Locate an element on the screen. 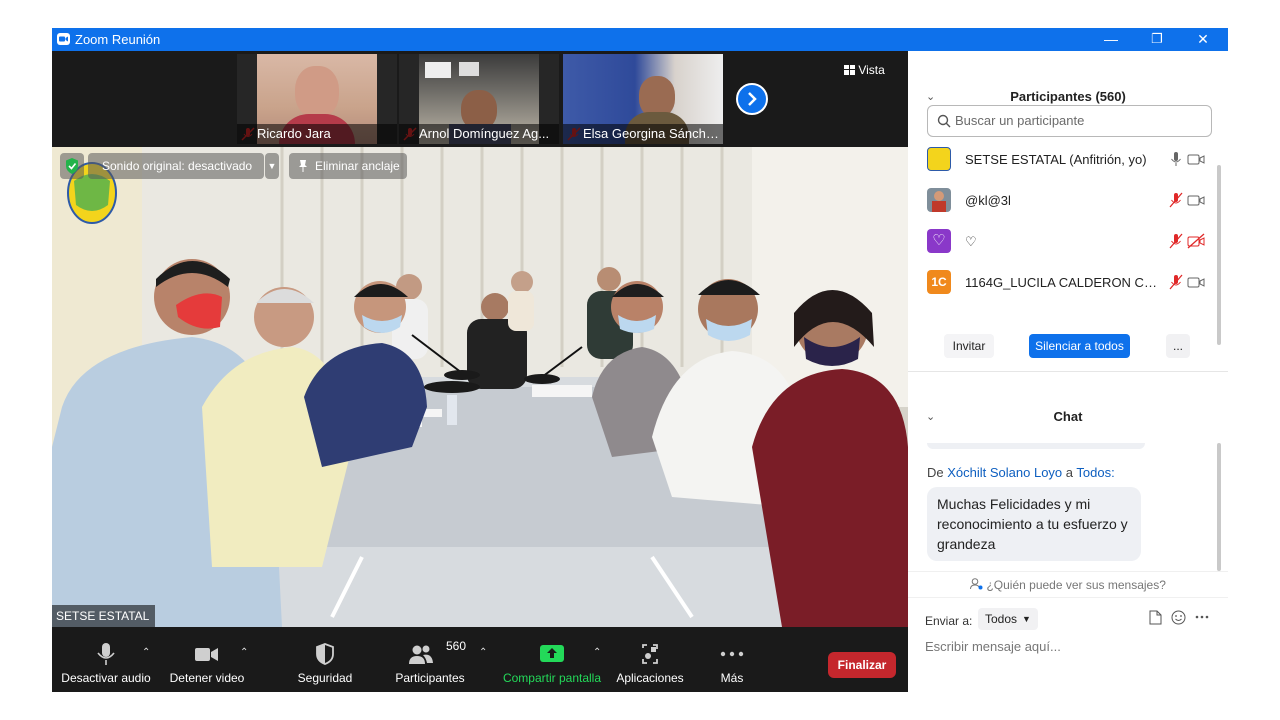  participants-title: Participantes (560) is located at coordinates (1068, 96).